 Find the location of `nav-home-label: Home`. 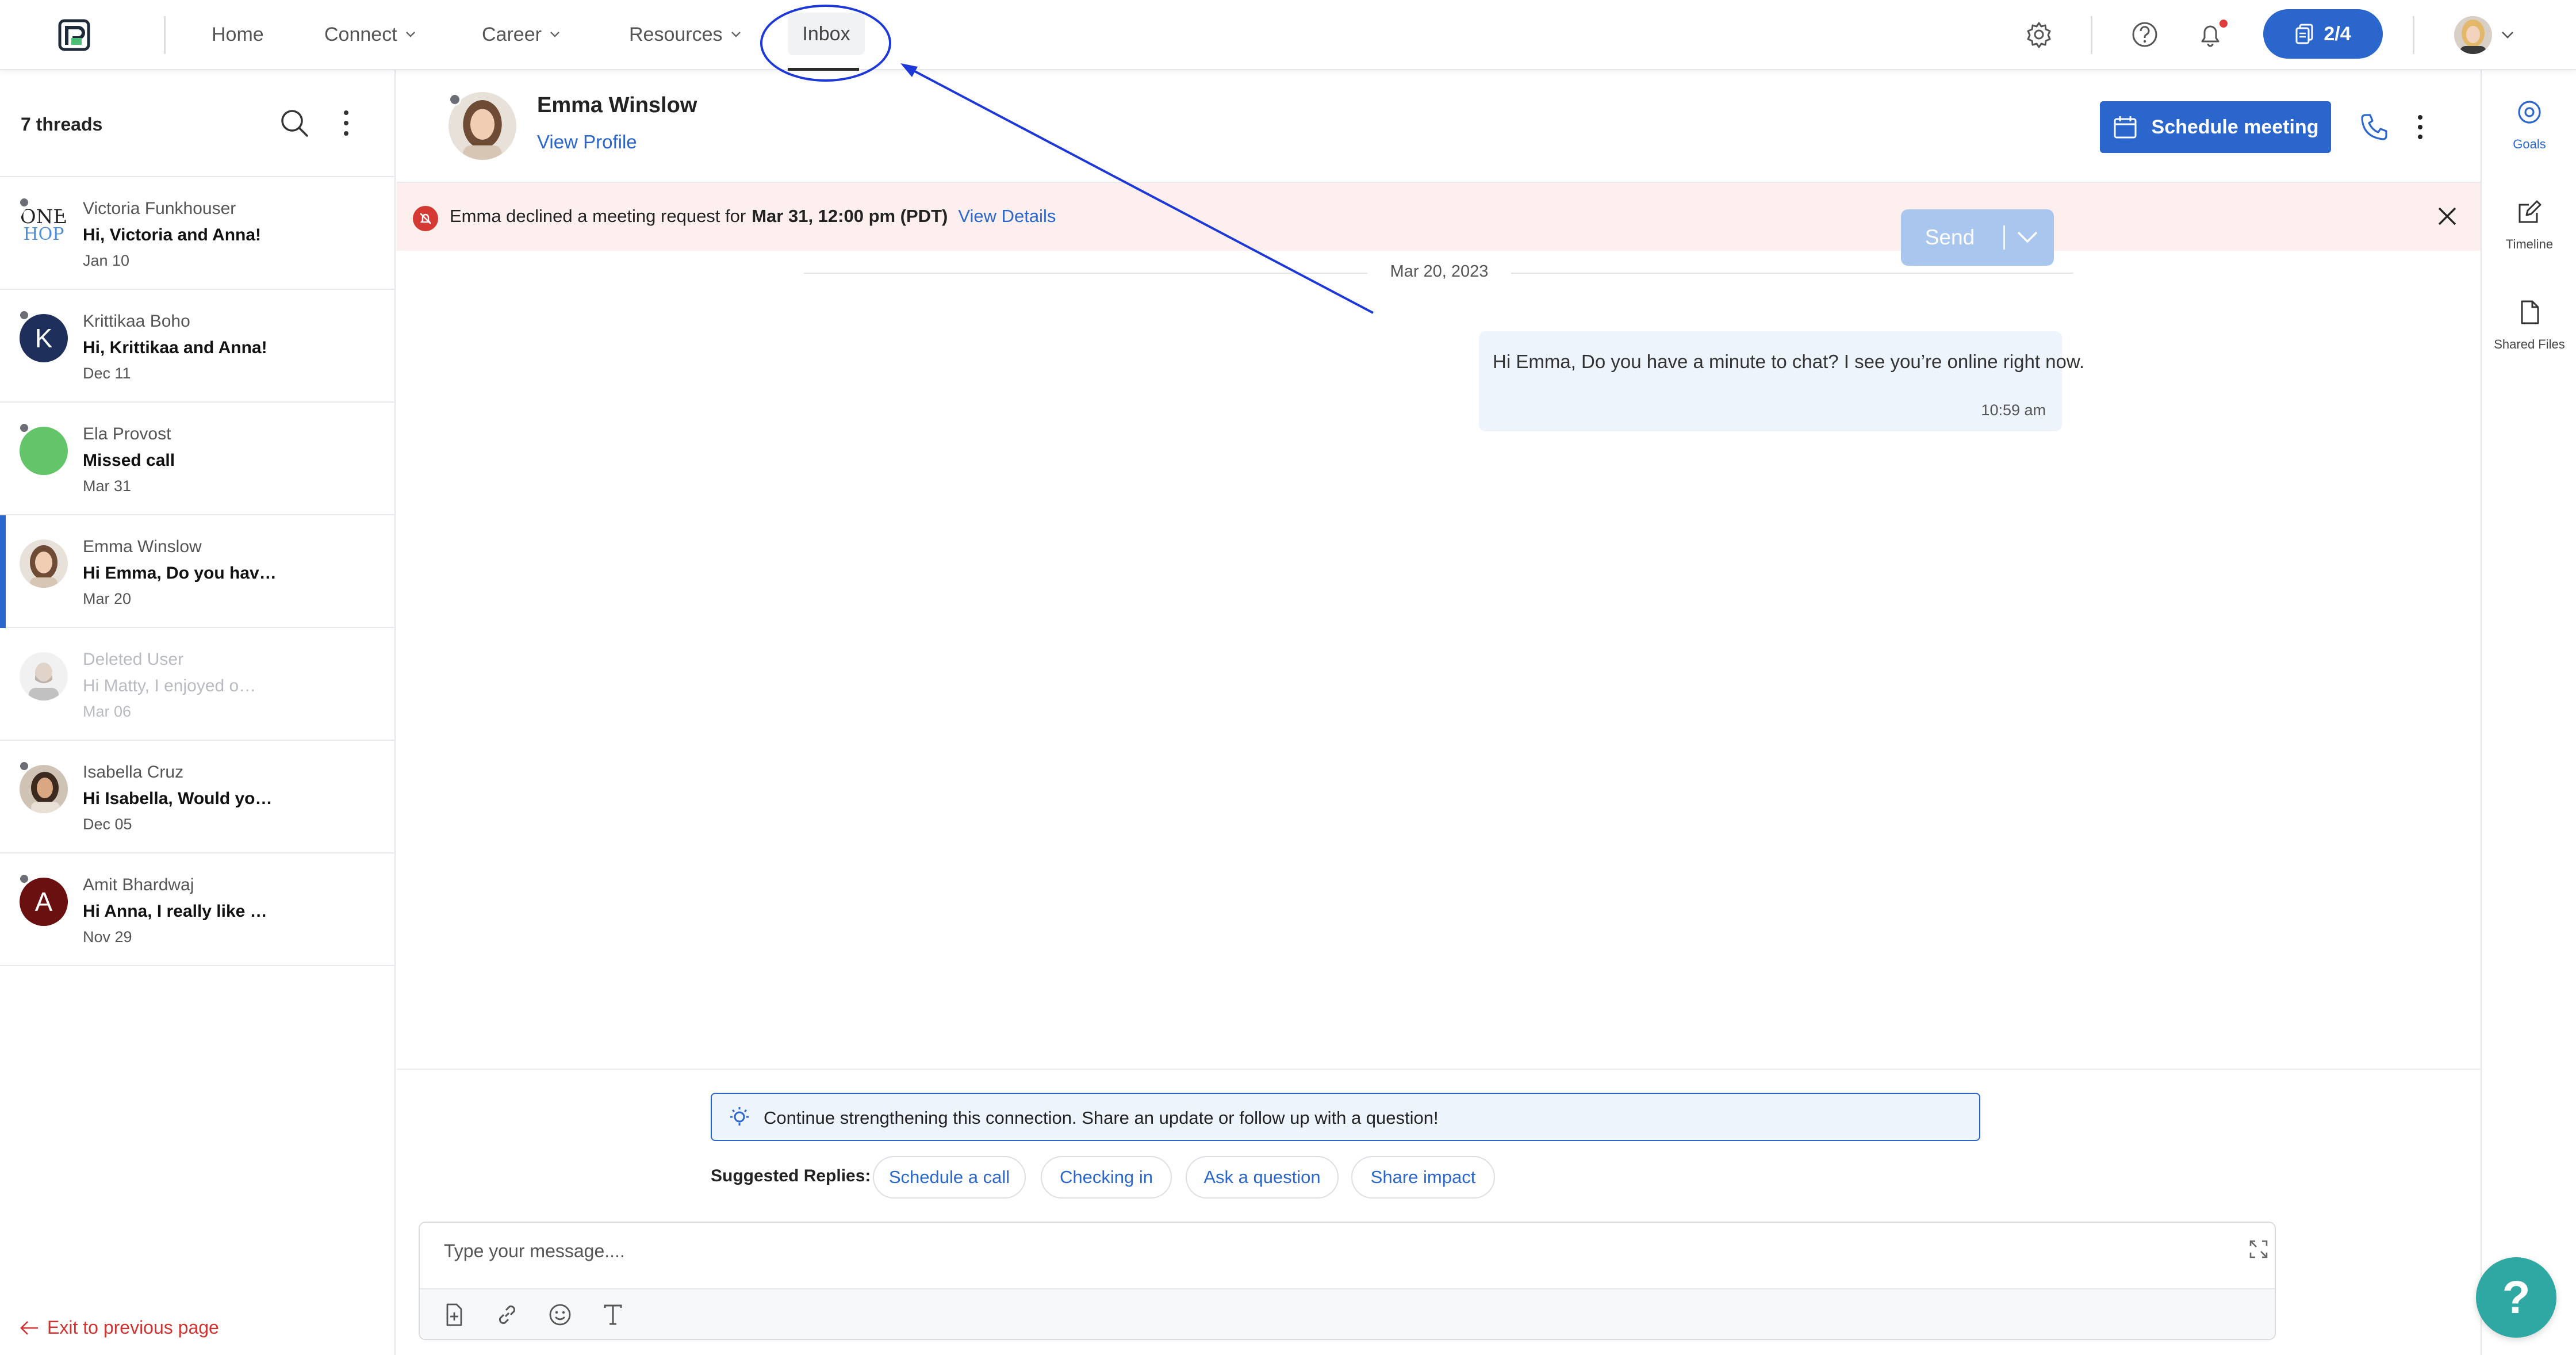

nav-home-label: Home is located at coordinates (238, 34).